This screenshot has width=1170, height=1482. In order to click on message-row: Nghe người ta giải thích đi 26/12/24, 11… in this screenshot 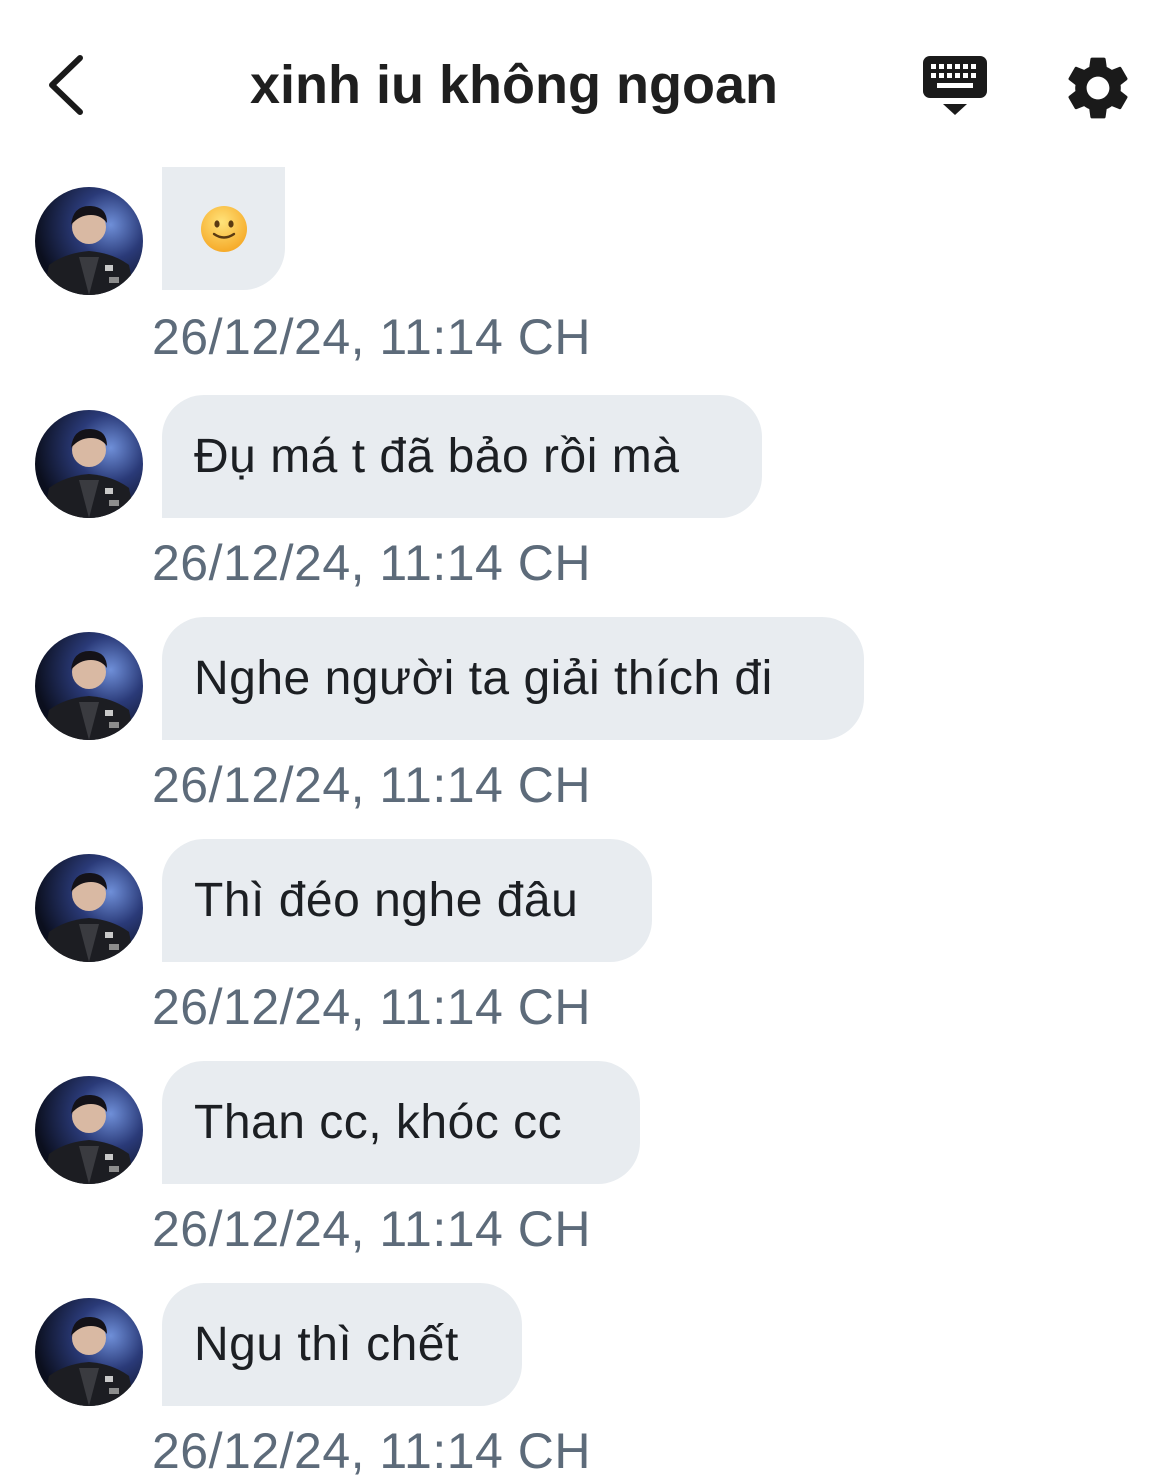, I will do `click(585, 728)`.